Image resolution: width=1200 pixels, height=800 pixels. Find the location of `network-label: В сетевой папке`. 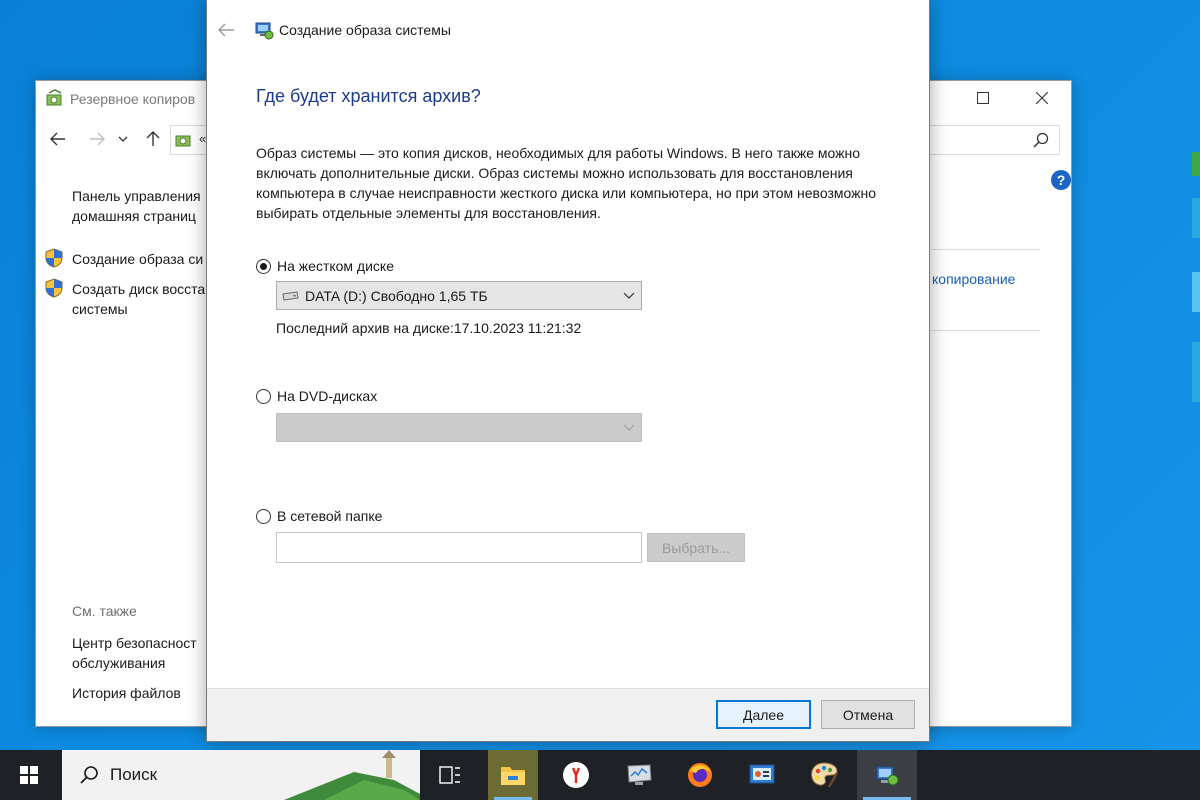

network-label: В сетевой папке is located at coordinates (330, 516).